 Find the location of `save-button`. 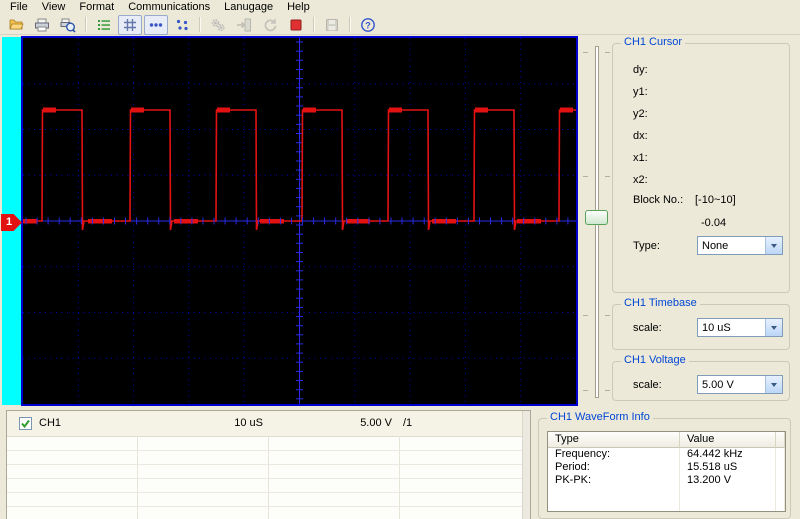

save-button is located at coordinates (332, 25).